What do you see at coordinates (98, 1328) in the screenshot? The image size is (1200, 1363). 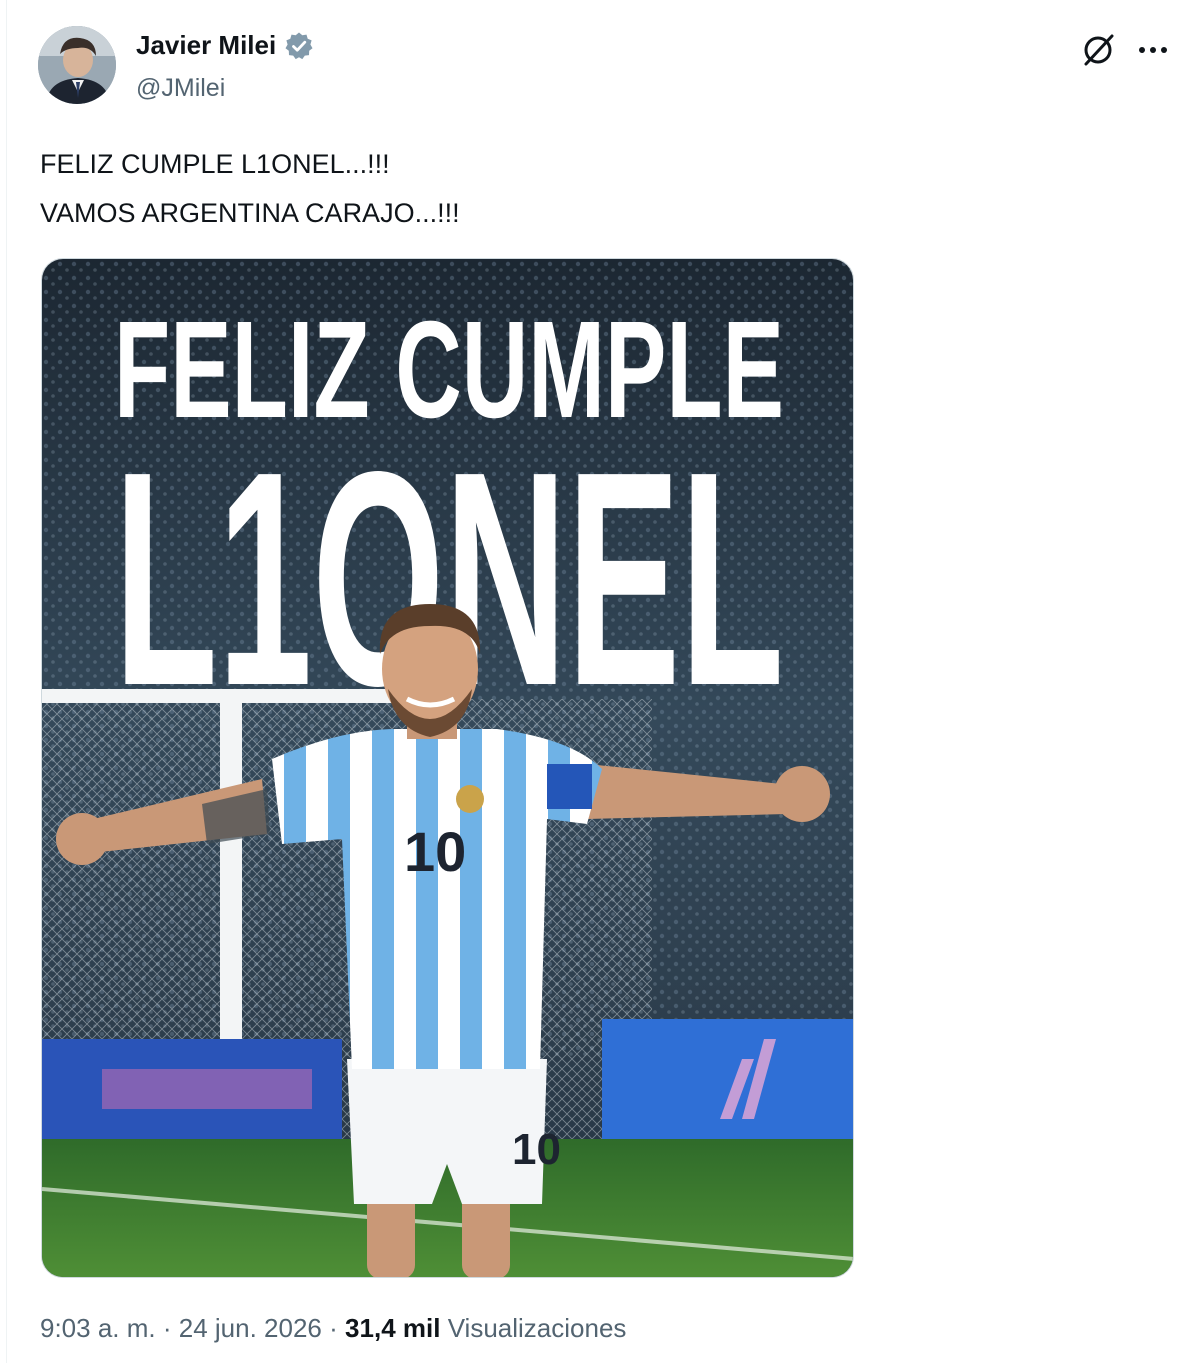 I see `tweet-time: 9:03 a. m.` at bounding box center [98, 1328].